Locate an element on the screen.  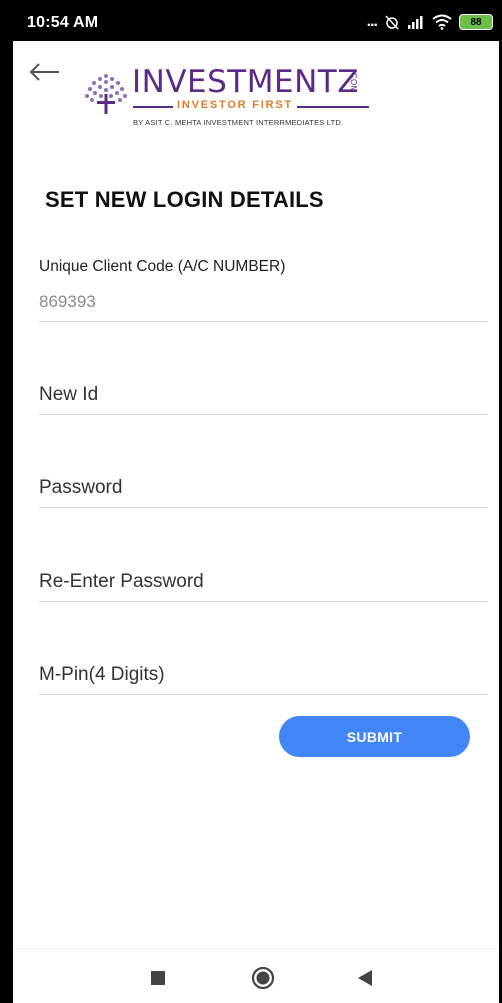
wifi-icon is located at coordinates (442, 22).